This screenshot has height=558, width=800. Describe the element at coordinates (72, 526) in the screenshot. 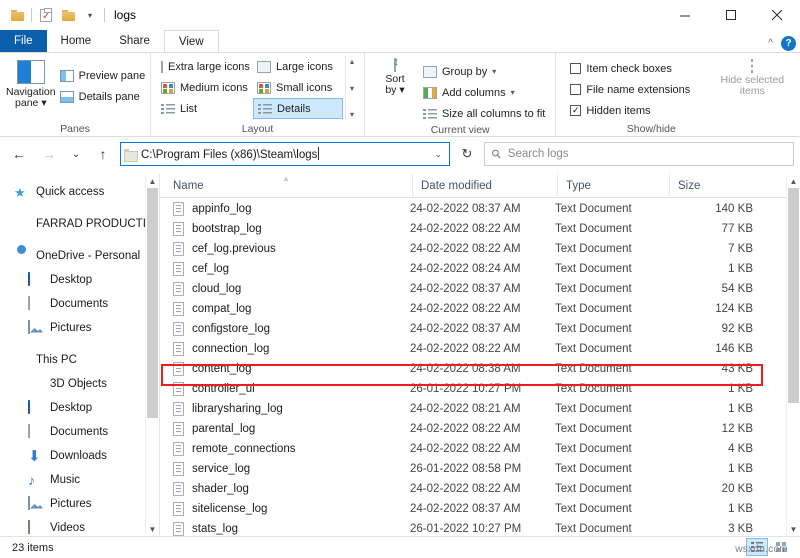

I see `sidebar-item-videos: Videos` at that location.